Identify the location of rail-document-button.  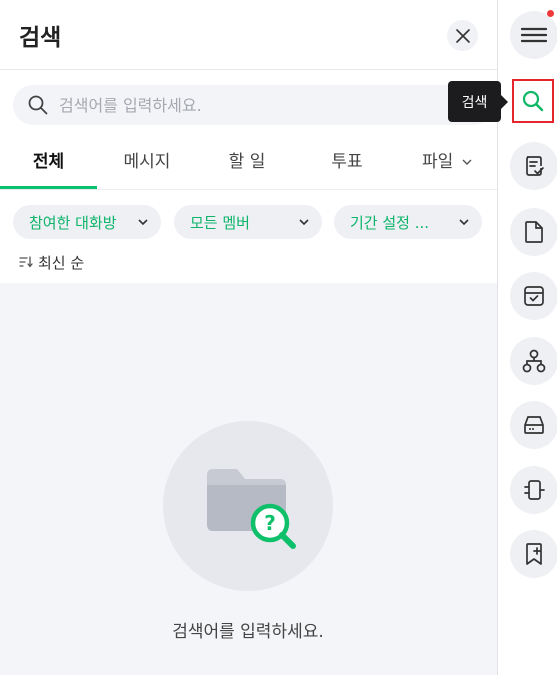
(533, 232).